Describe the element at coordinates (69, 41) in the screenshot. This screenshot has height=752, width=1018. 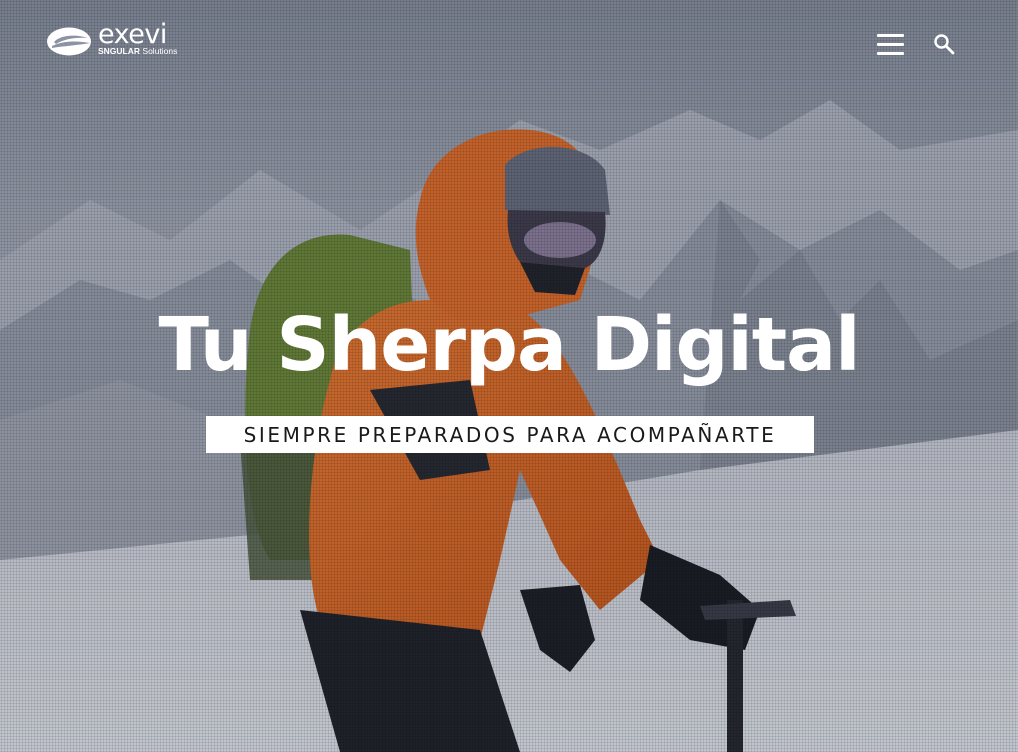
I see `exevi-logo-icon` at that location.